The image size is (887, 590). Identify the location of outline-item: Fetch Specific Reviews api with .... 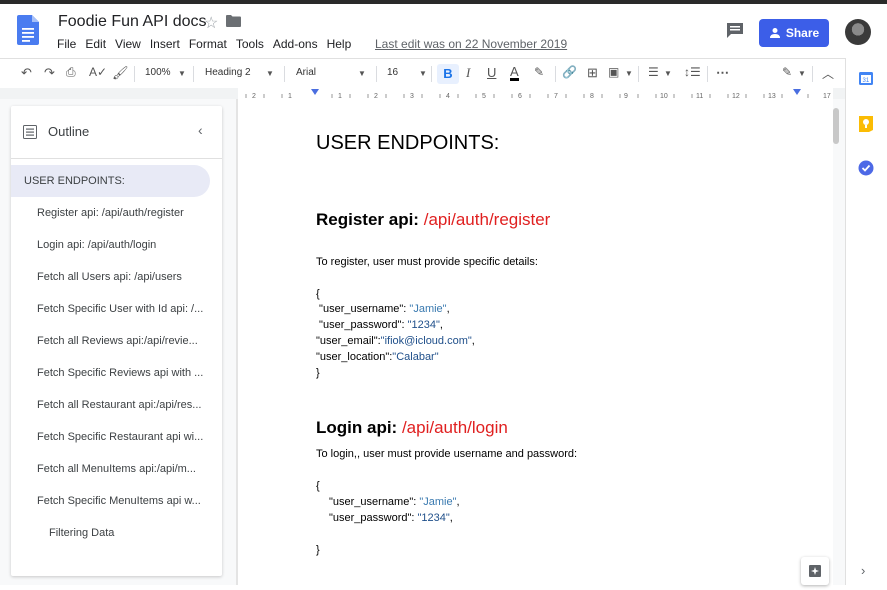
(122, 373).